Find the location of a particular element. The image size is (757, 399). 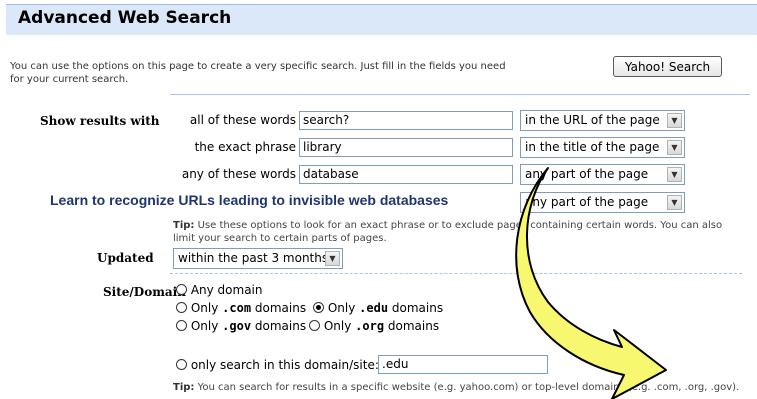

annotation-arrow-icon is located at coordinates (591, 283).